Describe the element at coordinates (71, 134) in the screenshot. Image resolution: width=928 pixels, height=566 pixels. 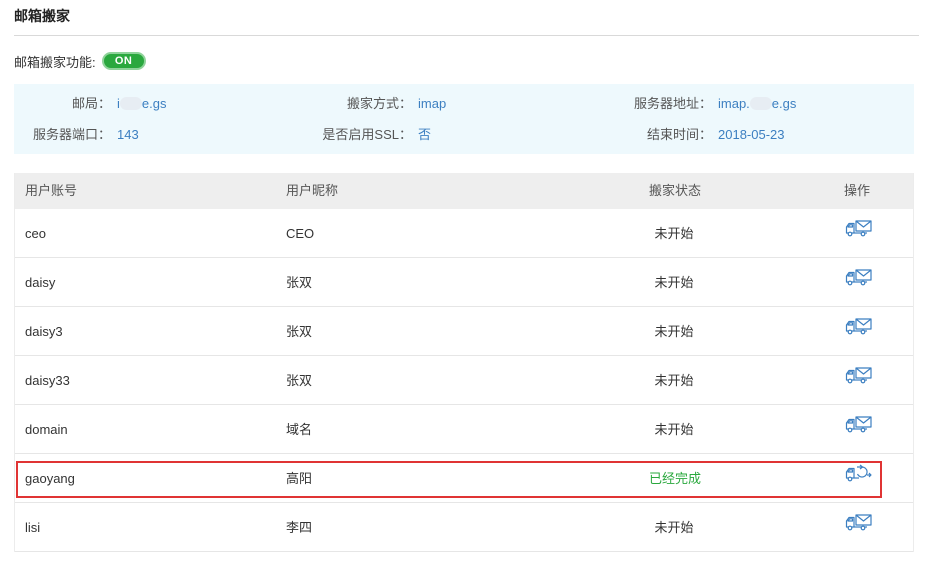
I see `info-port-label: 服务器端口：` at that location.